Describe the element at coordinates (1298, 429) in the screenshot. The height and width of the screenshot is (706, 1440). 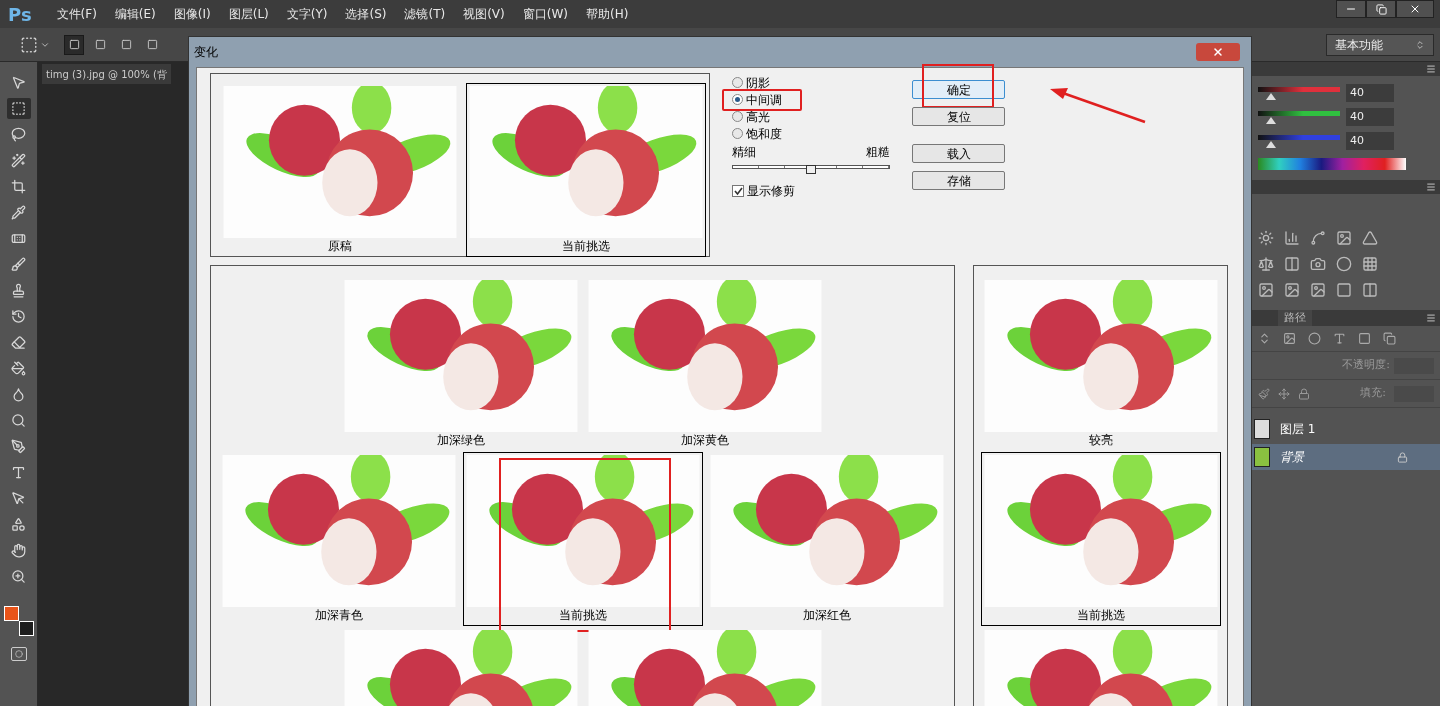
I see `layer-name: 图层 1` at that location.